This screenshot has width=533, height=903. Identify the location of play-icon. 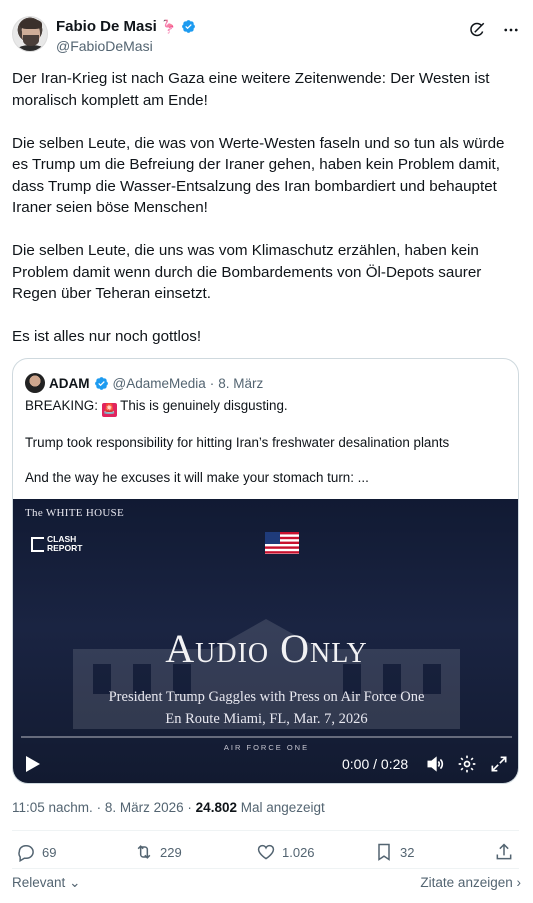
(33, 764).